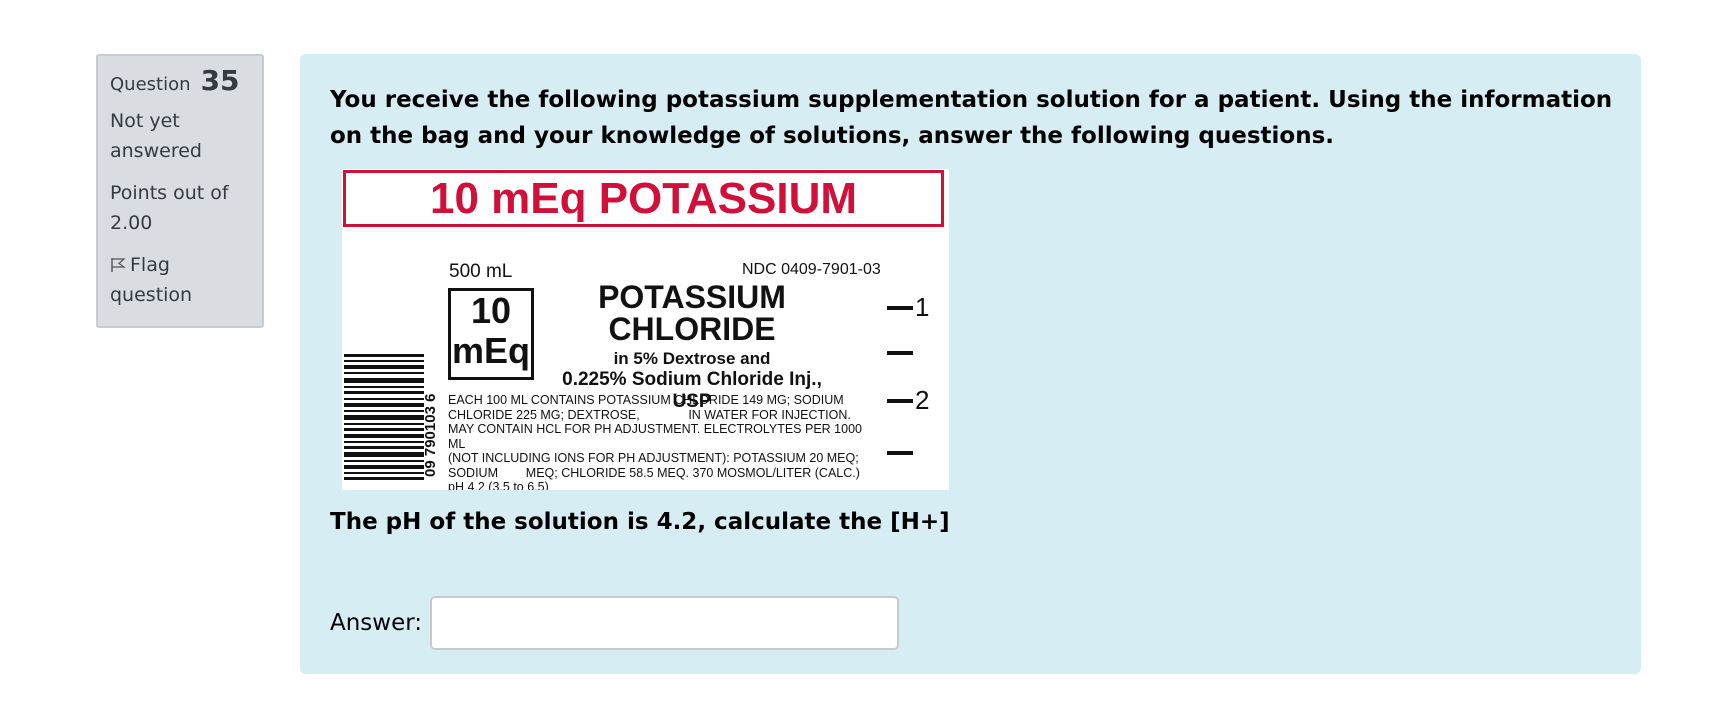 The height and width of the screenshot is (714, 1720). What do you see at coordinates (156, 136) in the screenshot?
I see `question-state: Not yet answered` at bounding box center [156, 136].